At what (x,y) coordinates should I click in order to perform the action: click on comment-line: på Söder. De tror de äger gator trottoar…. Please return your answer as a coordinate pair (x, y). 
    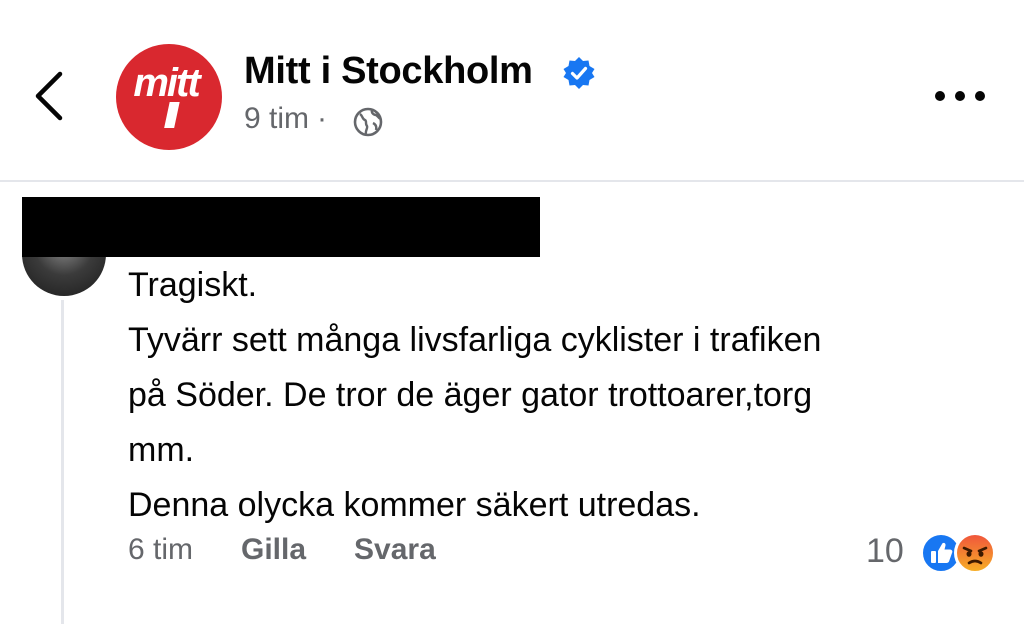
    Looking at the image, I should click on (470, 395).